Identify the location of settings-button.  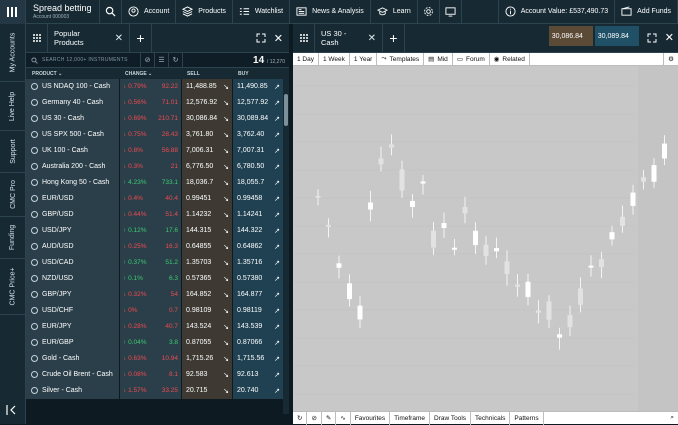
(429, 12).